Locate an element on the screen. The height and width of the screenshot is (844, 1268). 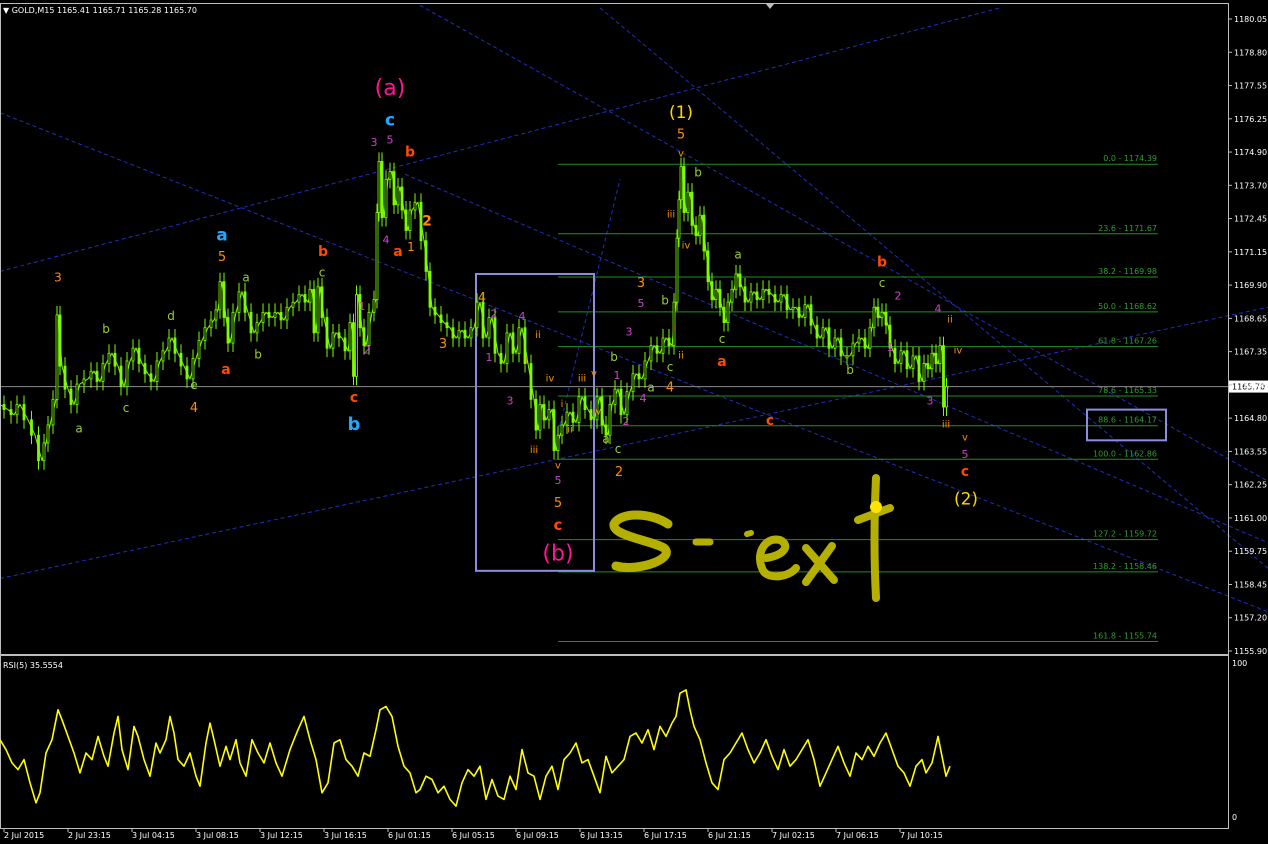
time-tick-label: 7 Jul 02:15 is located at coordinates (793, 835).